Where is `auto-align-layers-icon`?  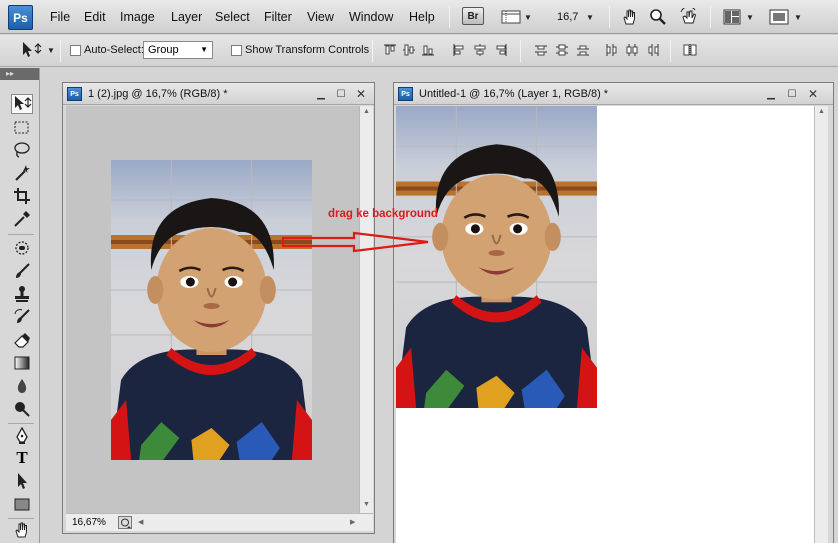 auto-align-layers-icon is located at coordinates (690, 50).